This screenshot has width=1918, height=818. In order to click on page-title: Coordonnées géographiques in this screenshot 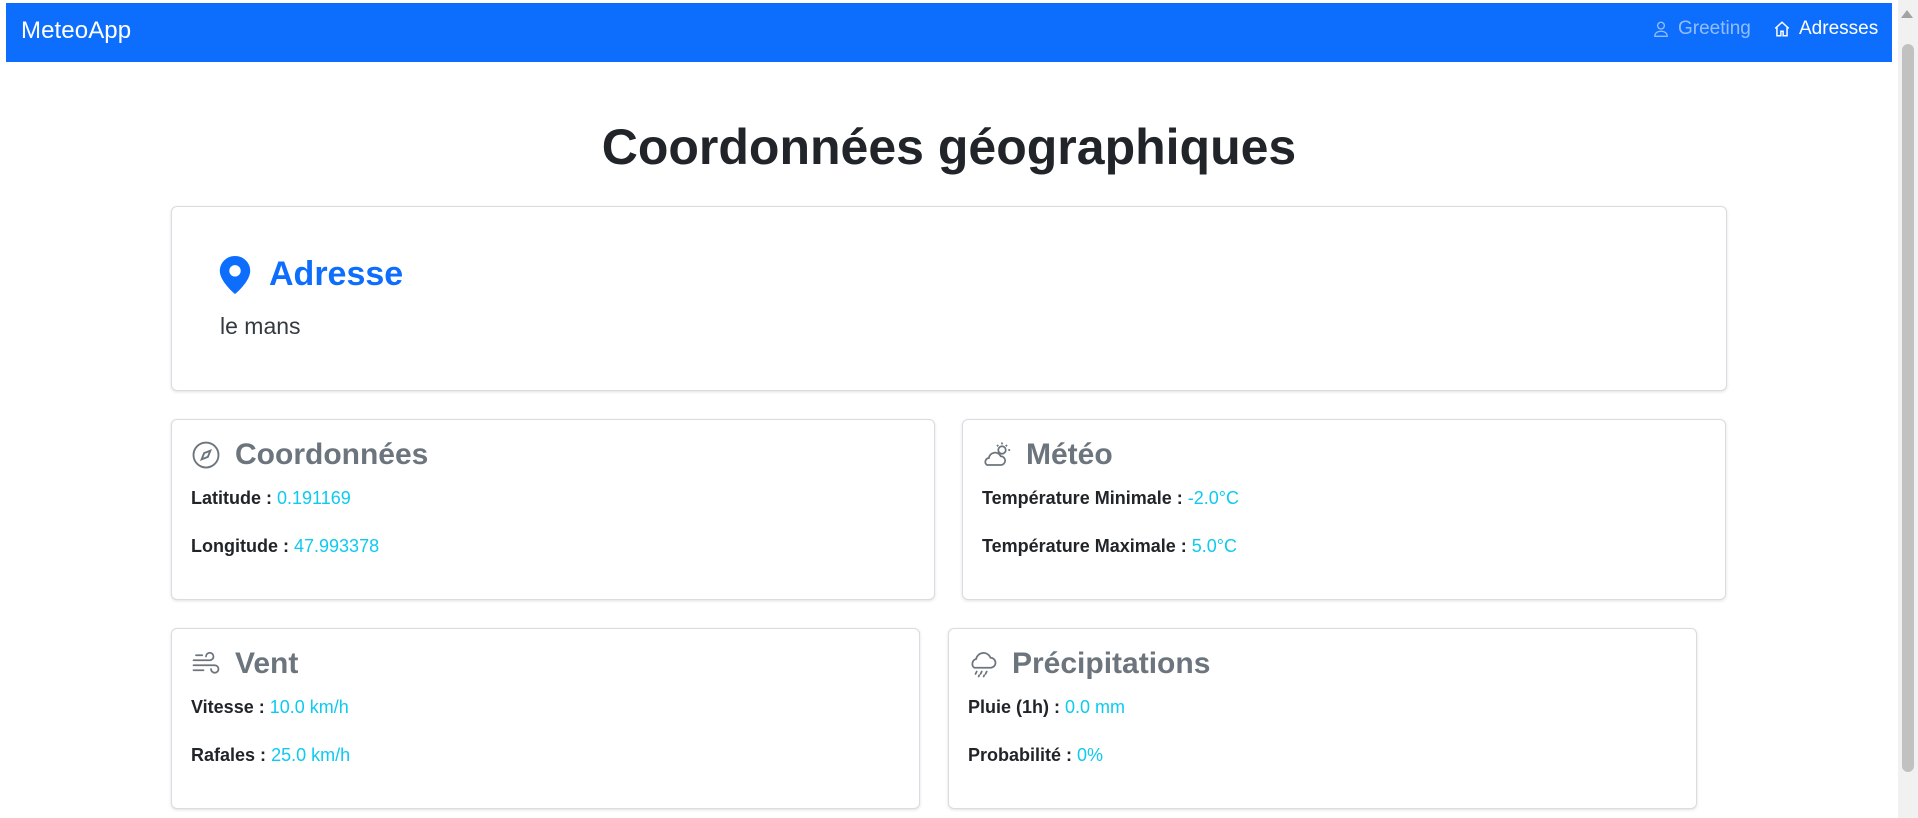, I will do `click(949, 147)`.